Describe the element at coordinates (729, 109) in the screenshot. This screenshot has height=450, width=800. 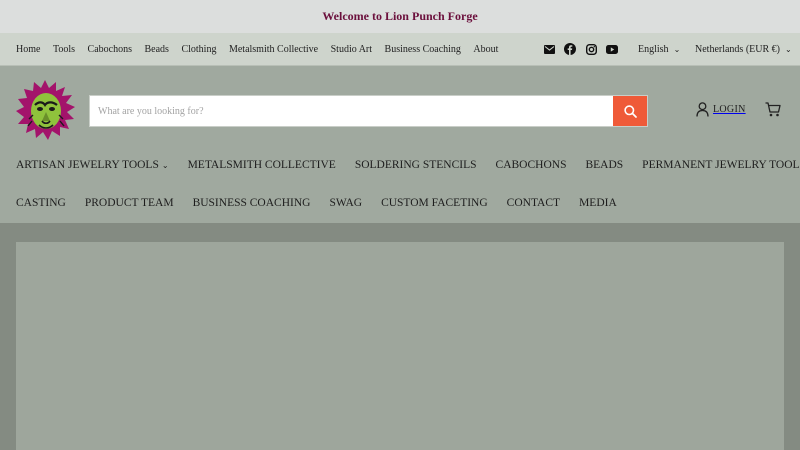
I see `login-label: LOGIN` at that location.